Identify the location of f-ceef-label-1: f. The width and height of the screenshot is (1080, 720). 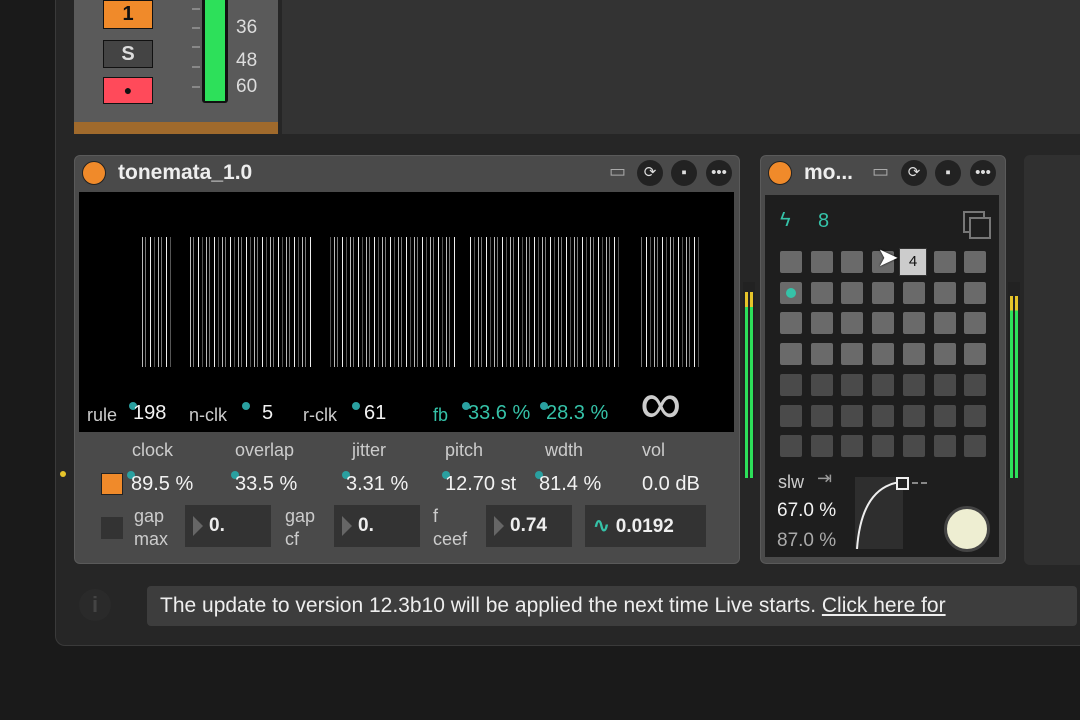
(436, 516).